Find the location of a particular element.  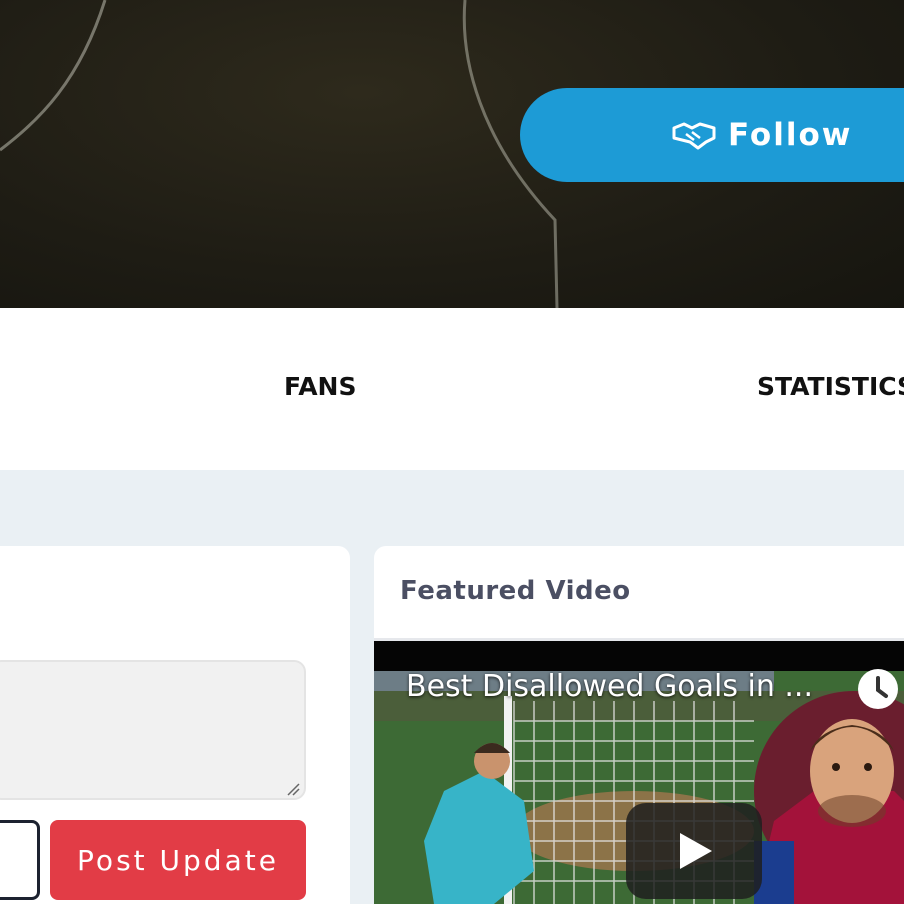

play-button is located at coordinates (694, 851).